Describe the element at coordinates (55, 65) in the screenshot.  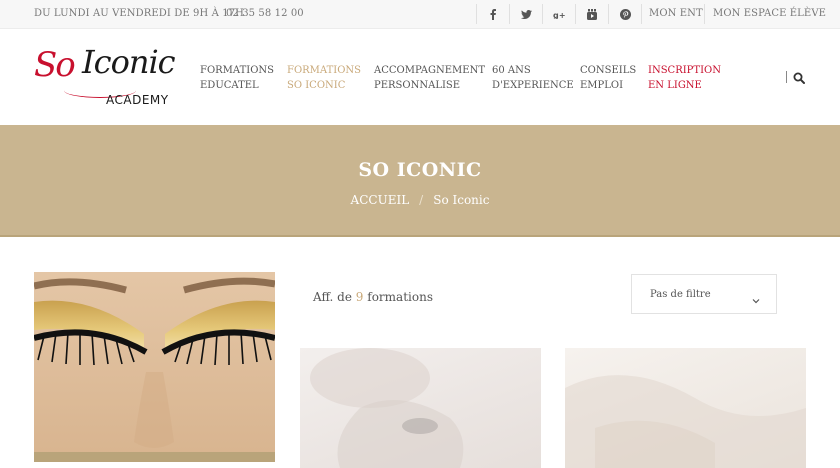
I see `logo-so: So` at that location.